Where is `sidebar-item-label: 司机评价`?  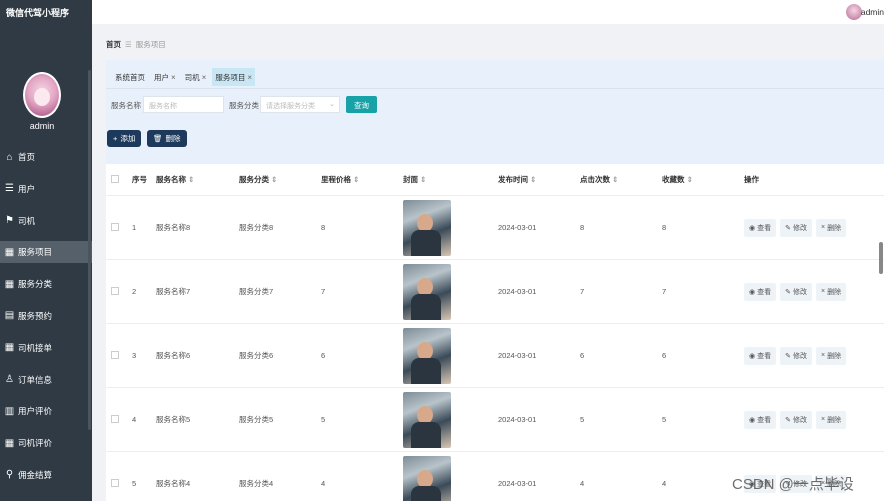 sidebar-item-label: 司机评价 is located at coordinates (35, 443).